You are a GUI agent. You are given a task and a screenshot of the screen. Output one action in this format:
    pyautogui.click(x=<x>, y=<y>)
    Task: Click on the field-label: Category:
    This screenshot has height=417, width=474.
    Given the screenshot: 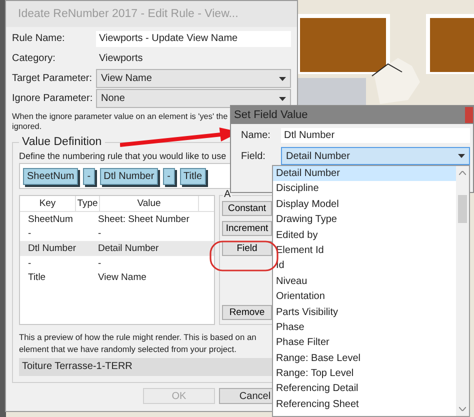 What is the action you would take?
    pyautogui.click(x=34, y=58)
    